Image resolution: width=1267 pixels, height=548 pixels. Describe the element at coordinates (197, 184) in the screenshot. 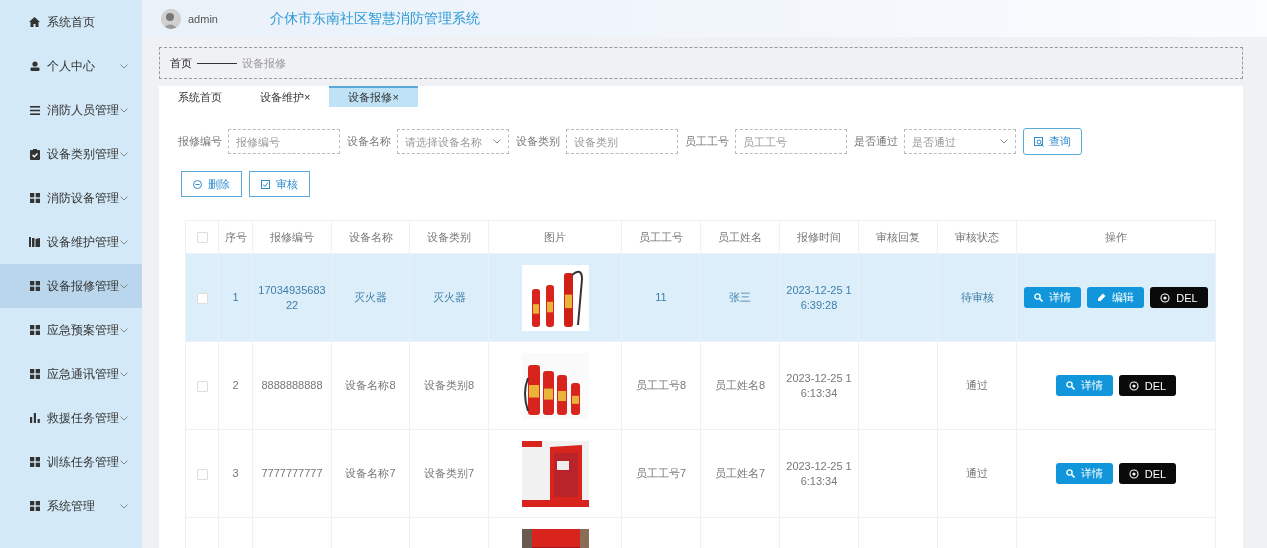

I see `minus-circle-icon` at that location.